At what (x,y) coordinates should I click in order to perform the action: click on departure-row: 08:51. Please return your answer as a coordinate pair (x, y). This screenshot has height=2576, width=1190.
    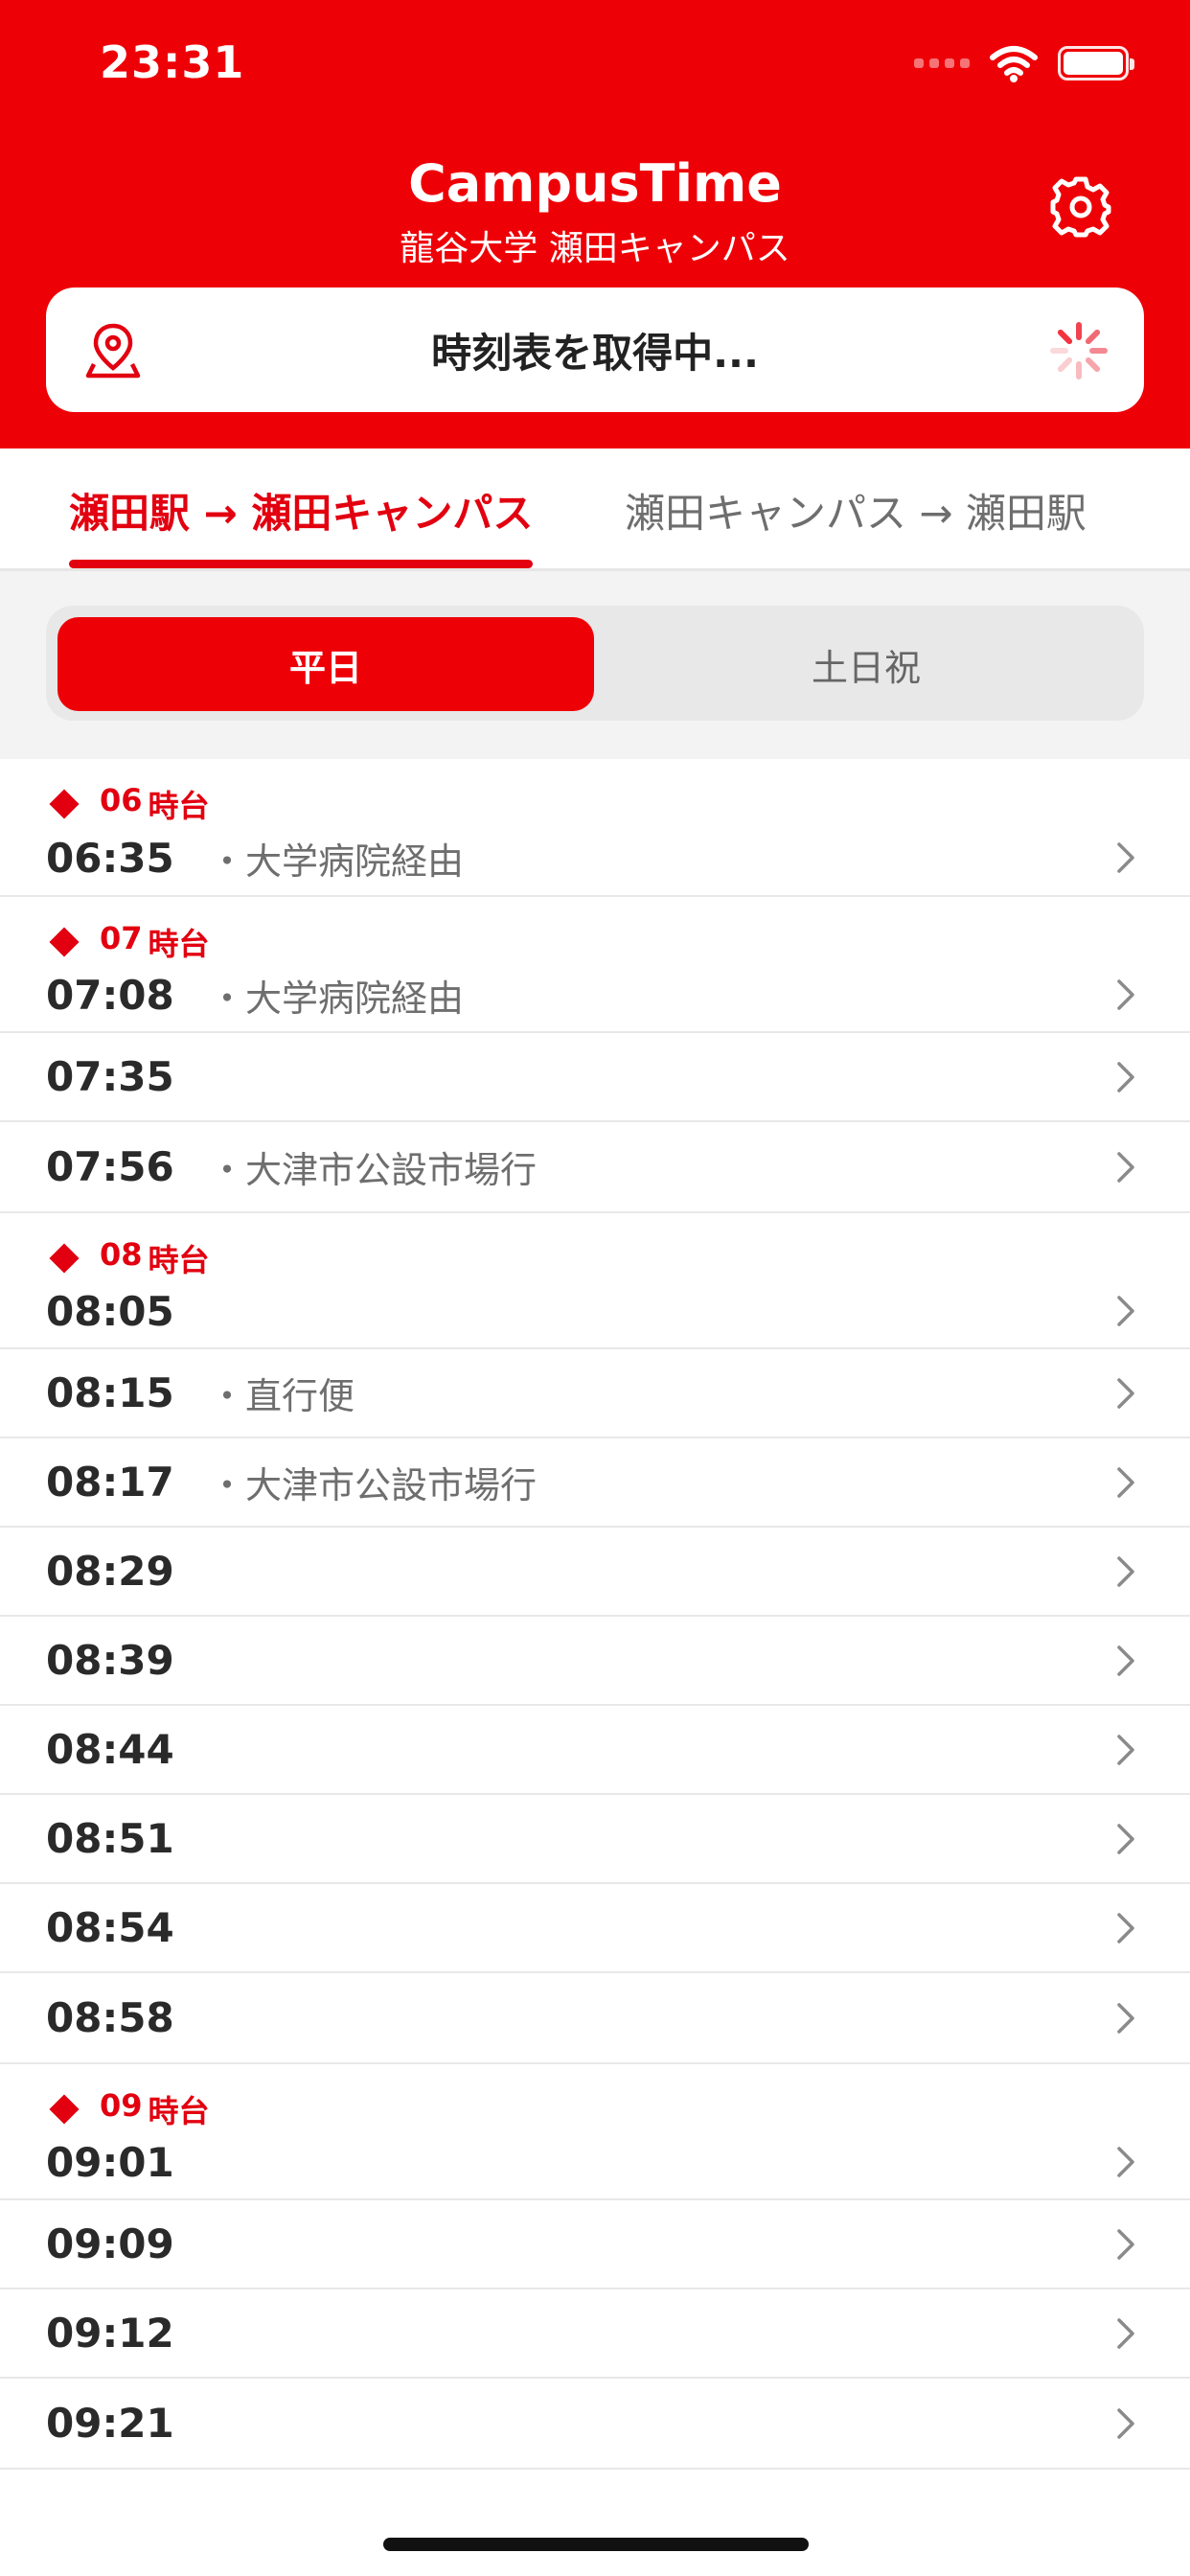
    Looking at the image, I should click on (595, 1839).